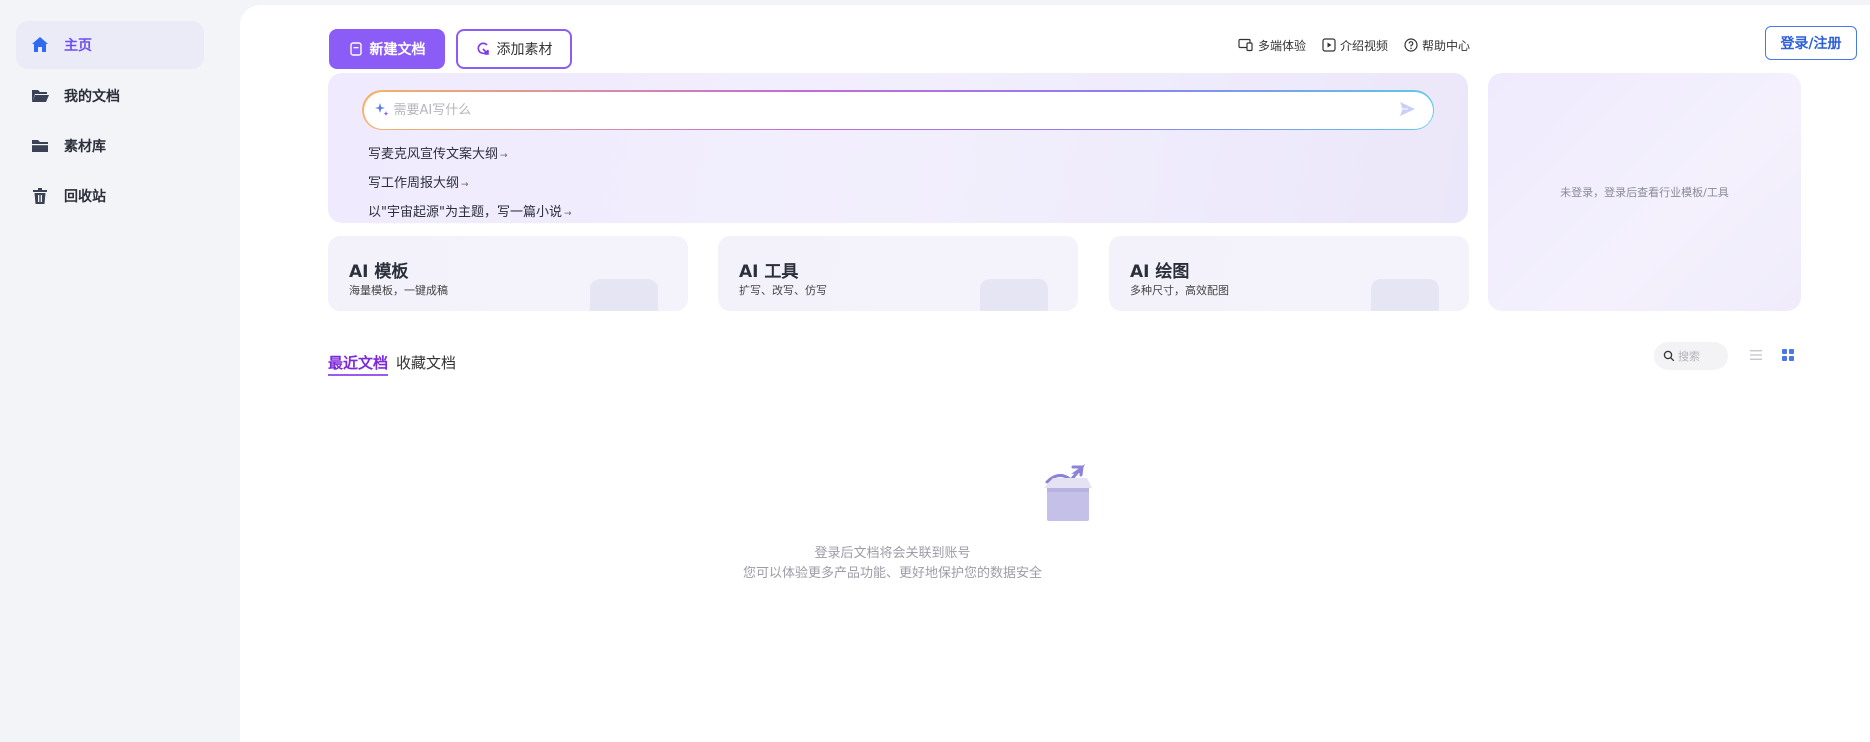 Image resolution: width=1870 pixels, height=742 pixels. What do you see at coordinates (892, 573) in the screenshot?
I see `empty-state-description: 您可以体验更多产品功能、更好地保护您的数据安全` at bounding box center [892, 573].